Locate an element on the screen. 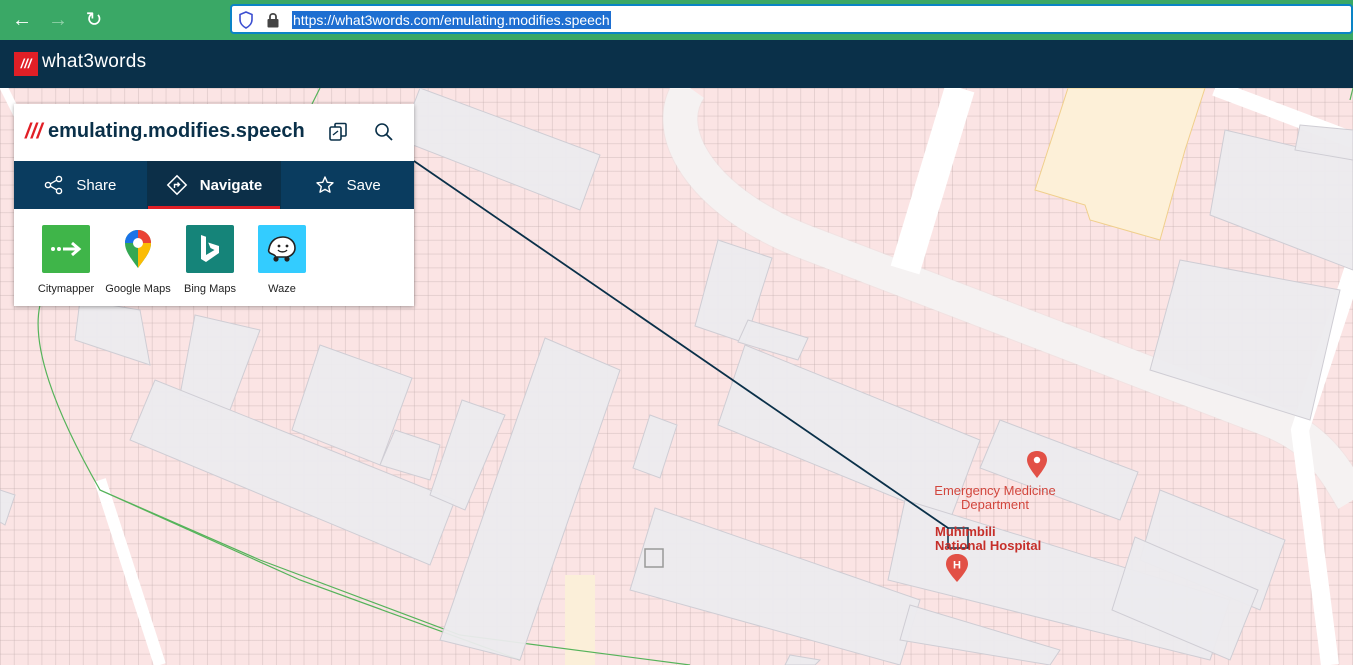 The image size is (1353, 665). copy-button is located at coordinates (338, 132).